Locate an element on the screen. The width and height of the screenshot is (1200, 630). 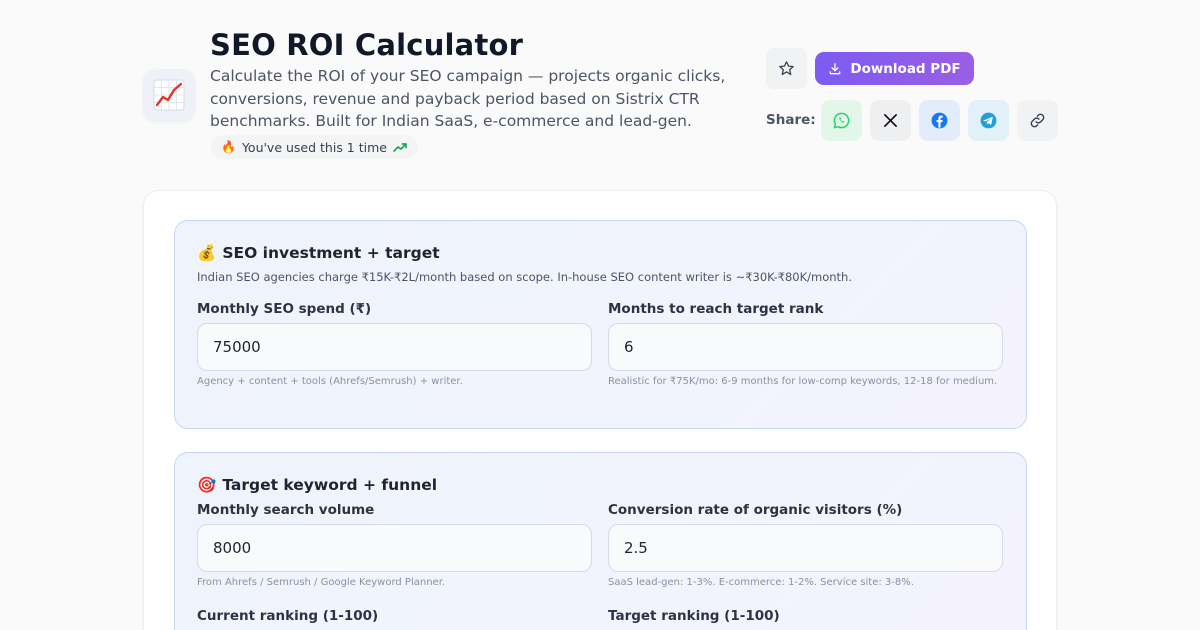
target-ranking-label: Target ranking (1-100) is located at coordinates (694, 616).